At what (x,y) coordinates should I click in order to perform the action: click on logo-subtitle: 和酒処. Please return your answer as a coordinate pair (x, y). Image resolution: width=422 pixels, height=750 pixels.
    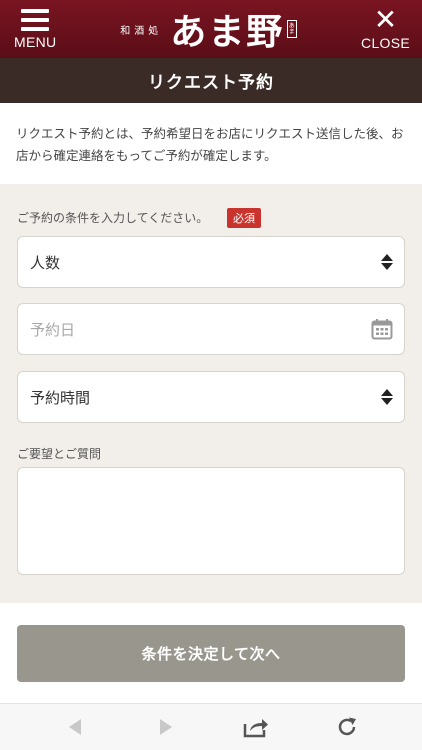
    Looking at the image, I should click on (141, 31).